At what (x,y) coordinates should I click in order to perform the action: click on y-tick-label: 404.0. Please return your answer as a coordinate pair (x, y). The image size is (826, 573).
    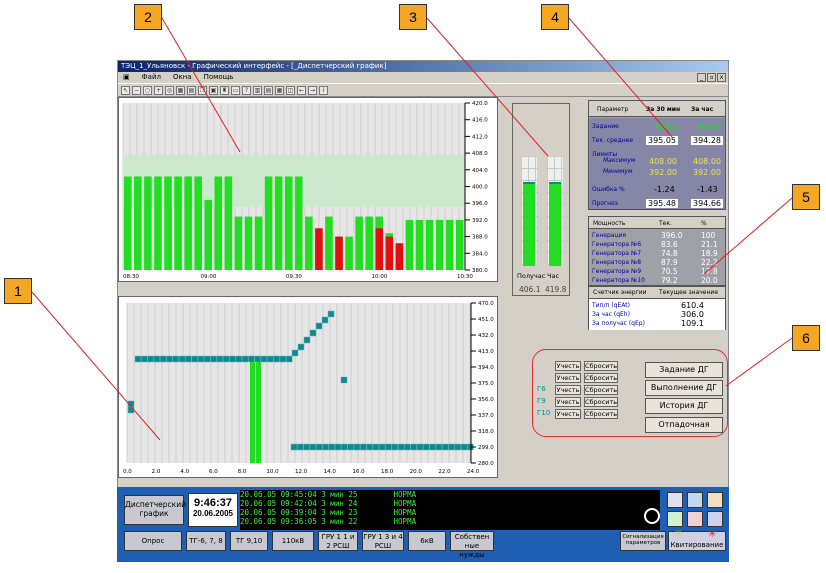
    Looking at the image, I should click on (480, 171).